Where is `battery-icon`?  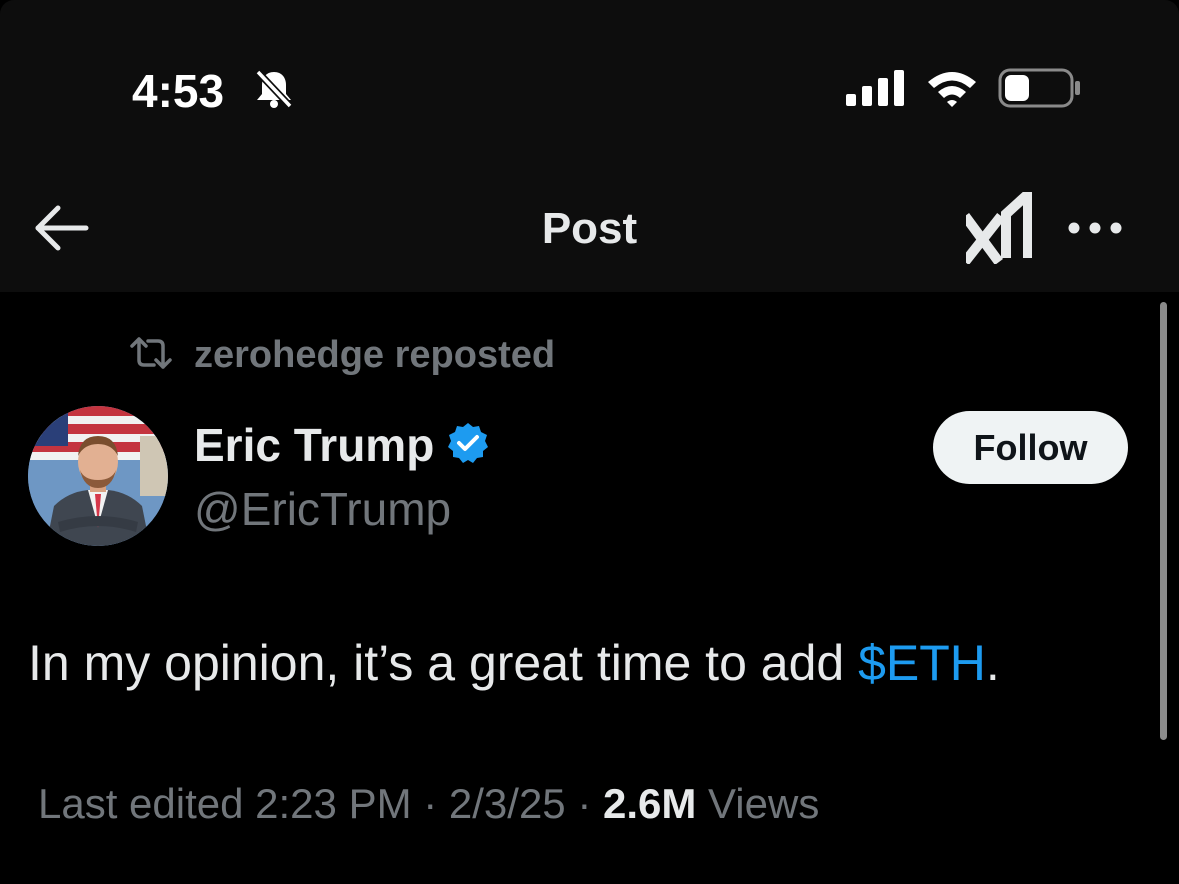 battery-icon is located at coordinates (1040, 90).